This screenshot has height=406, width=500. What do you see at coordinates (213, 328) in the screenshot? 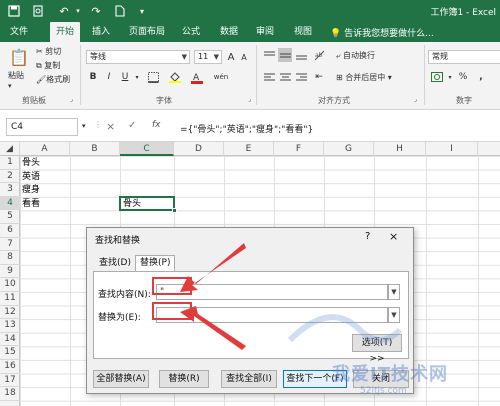
I see `annotation-arrow-replace` at bounding box center [213, 328].